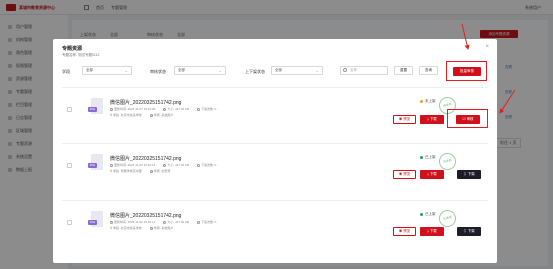 The image size is (553, 269). What do you see at coordinates (465, 36) in the screenshot?
I see `arrow-to-batch-review` at bounding box center [465, 36].